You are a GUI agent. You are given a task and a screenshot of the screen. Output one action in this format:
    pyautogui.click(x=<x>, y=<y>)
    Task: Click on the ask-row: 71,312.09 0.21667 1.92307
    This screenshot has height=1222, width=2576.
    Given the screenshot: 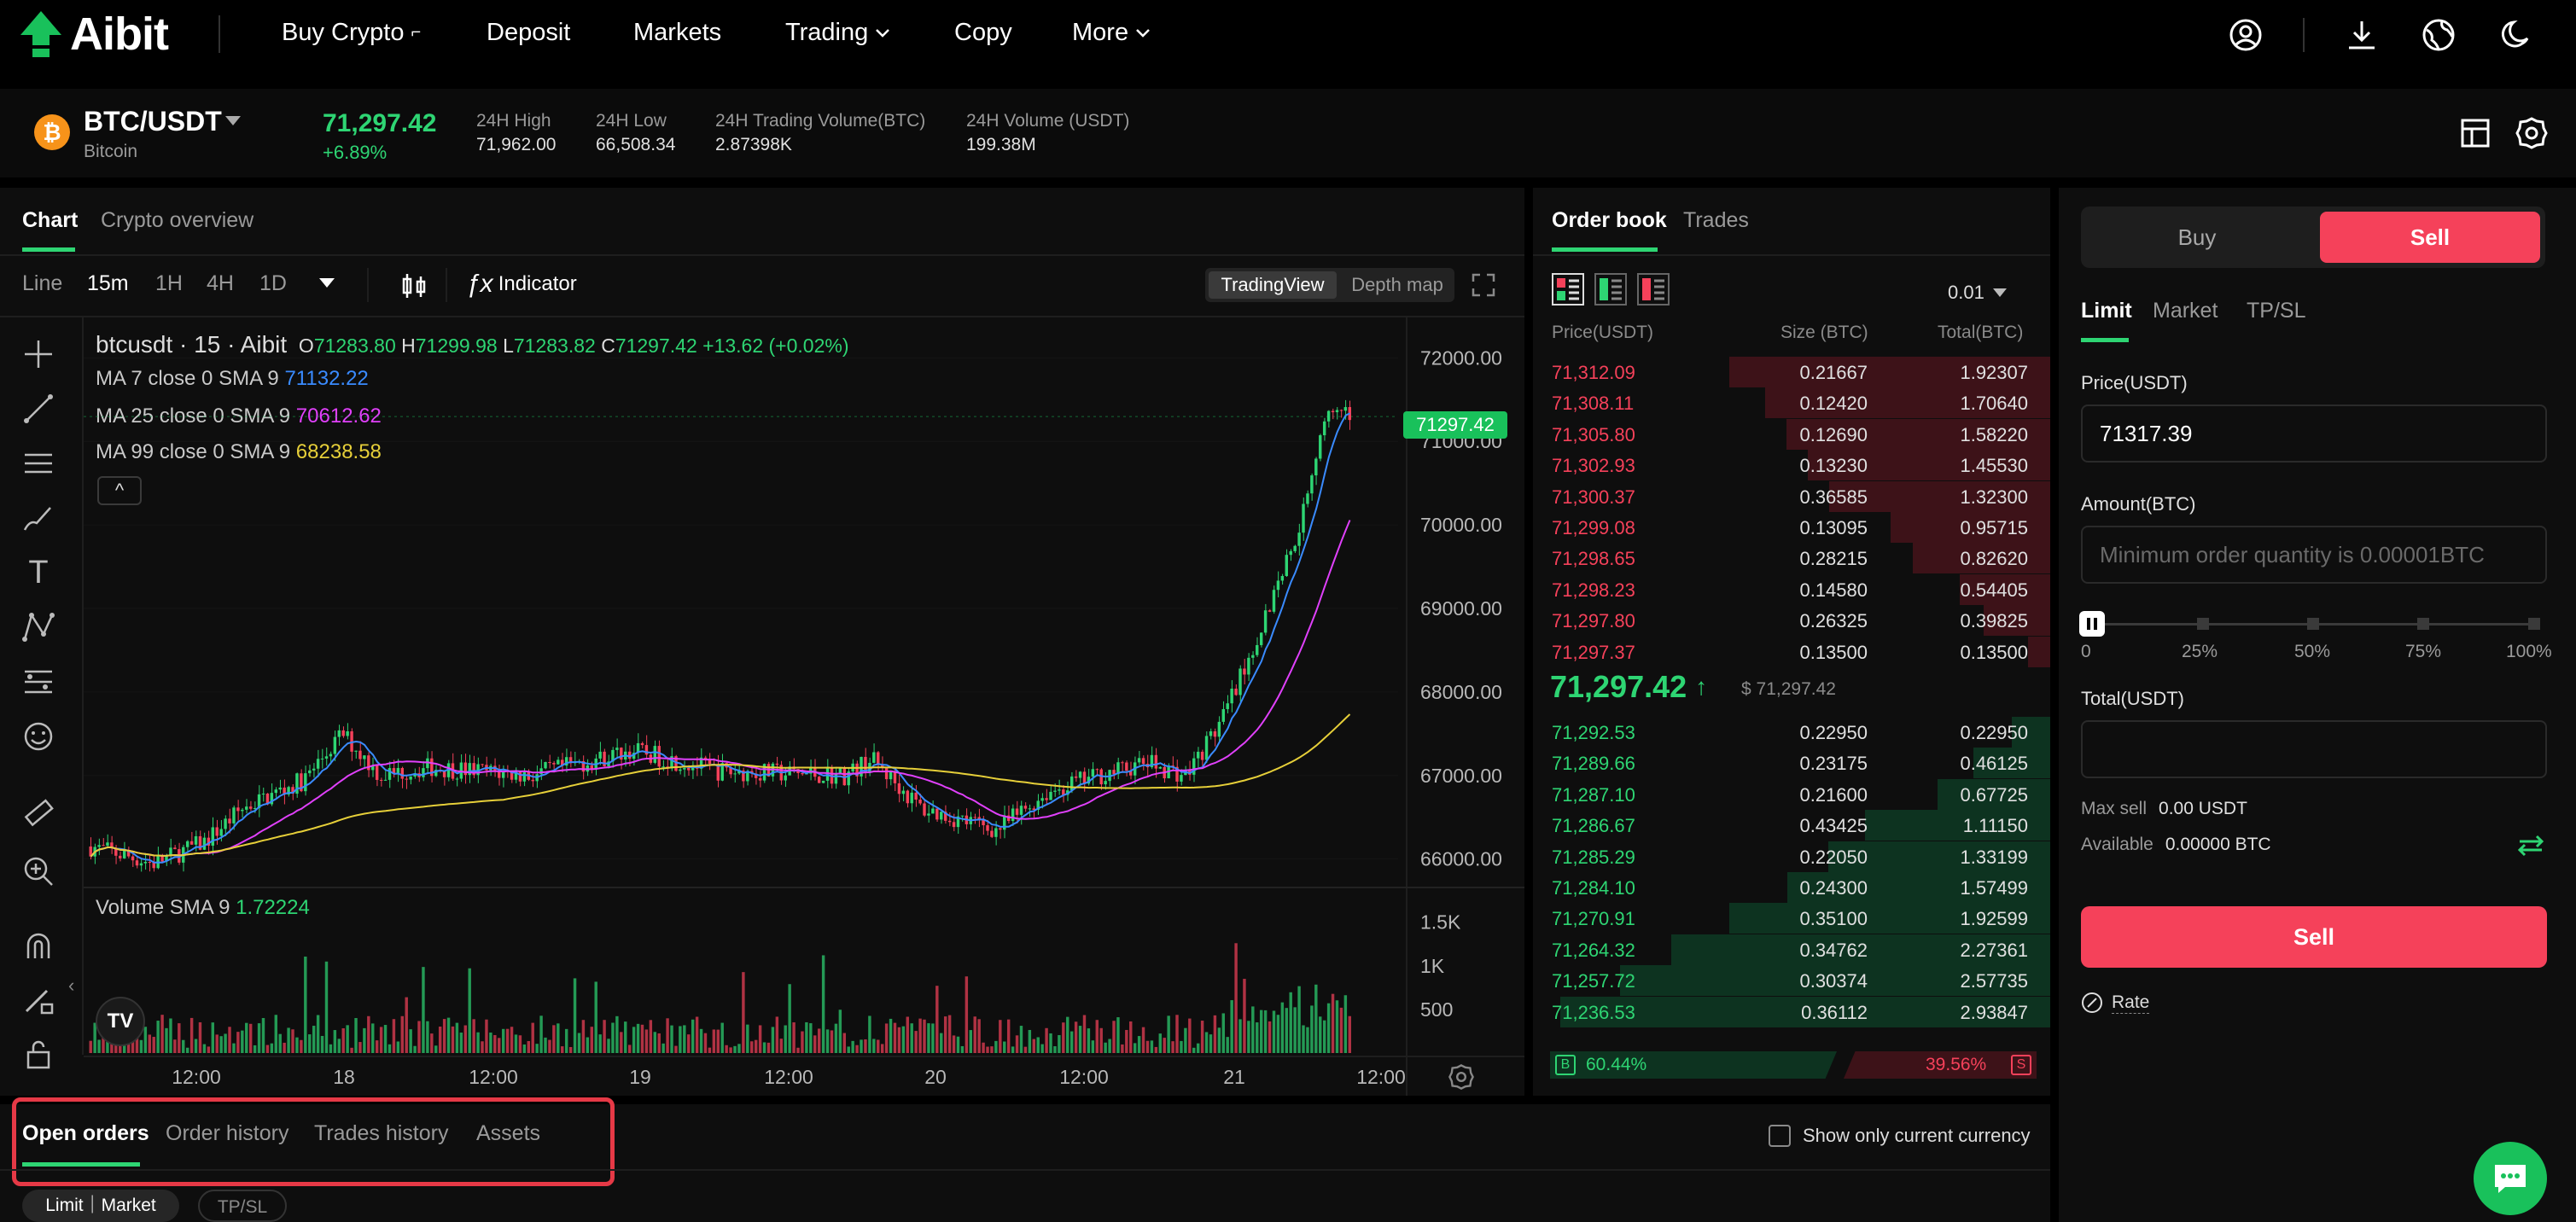 What is the action you would take?
    pyautogui.click(x=1791, y=372)
    